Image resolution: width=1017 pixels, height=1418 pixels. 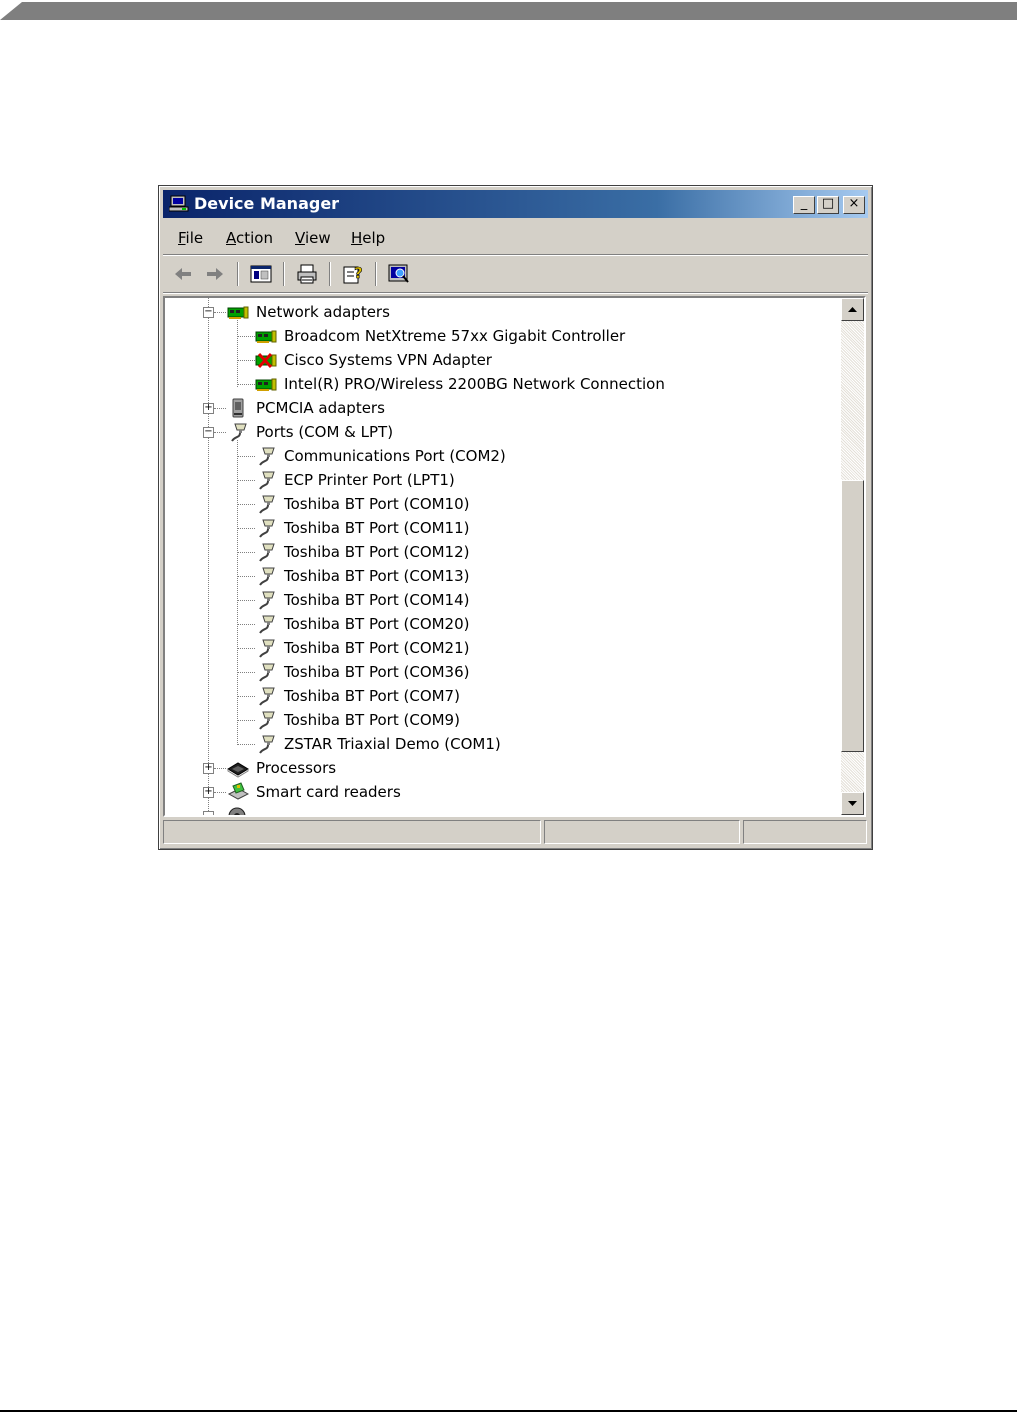 What do you see at coordinates (323, 312) in the screenshot?
I see `tree-node-label: Network adapters` at bounding box center [323, 312].